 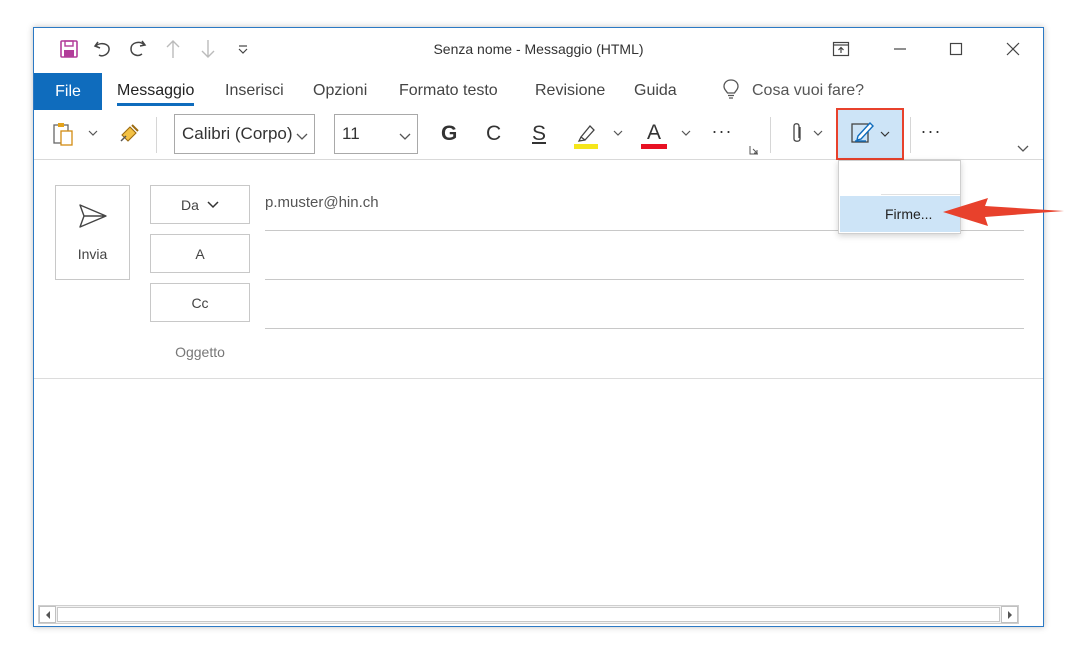 I want to click on from-label: Da, so click(x=190, y=204).